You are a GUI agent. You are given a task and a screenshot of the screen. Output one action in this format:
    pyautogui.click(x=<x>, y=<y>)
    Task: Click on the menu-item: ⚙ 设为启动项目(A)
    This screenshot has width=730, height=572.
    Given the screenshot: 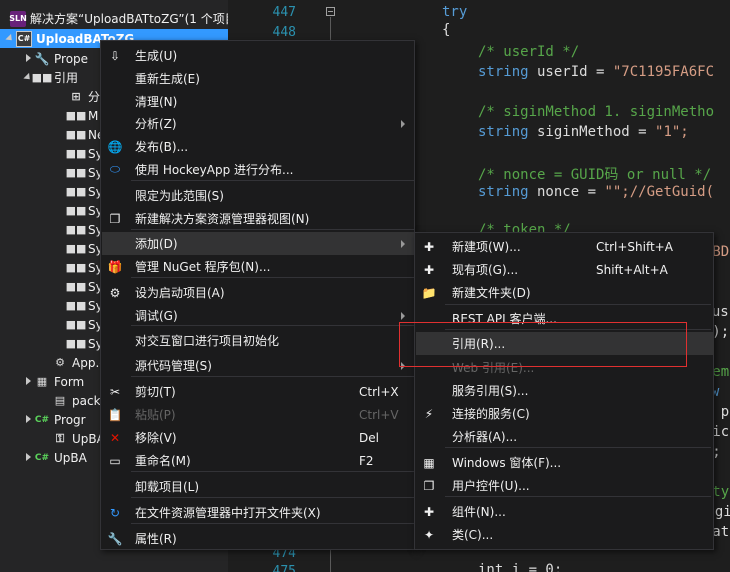 What is the action you would take?
    pyautogui.click(x=258, y=292)
    